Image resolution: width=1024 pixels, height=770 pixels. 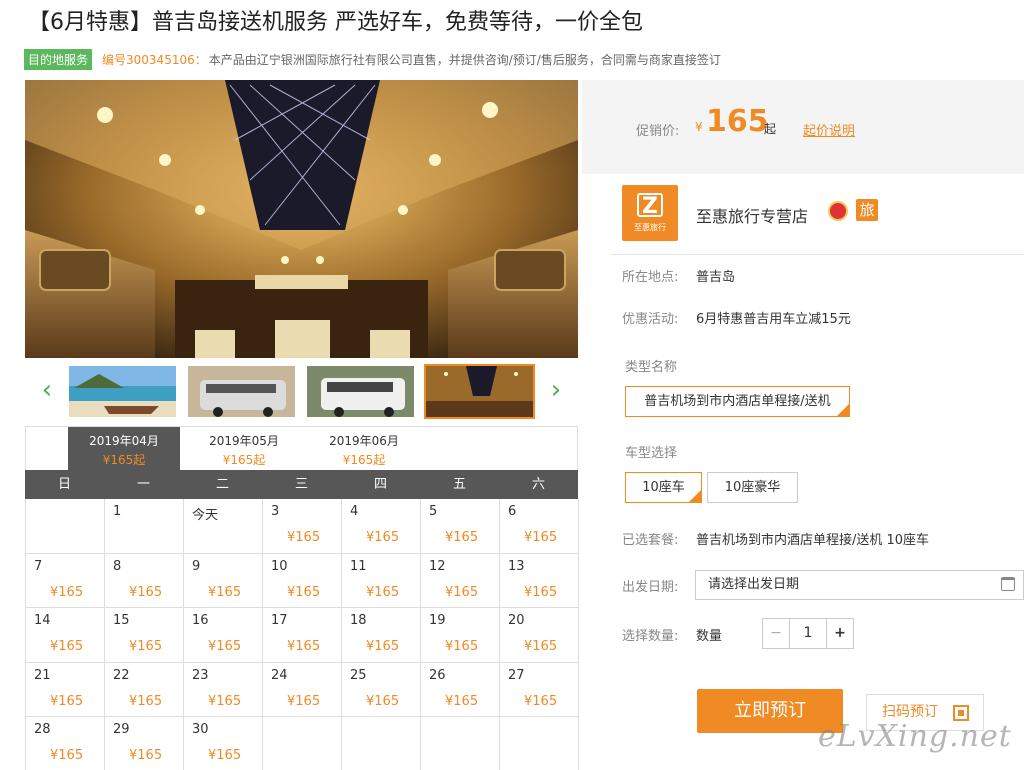 I want to click on price-explain-link: 起价说明, so click(x=829, y=129).